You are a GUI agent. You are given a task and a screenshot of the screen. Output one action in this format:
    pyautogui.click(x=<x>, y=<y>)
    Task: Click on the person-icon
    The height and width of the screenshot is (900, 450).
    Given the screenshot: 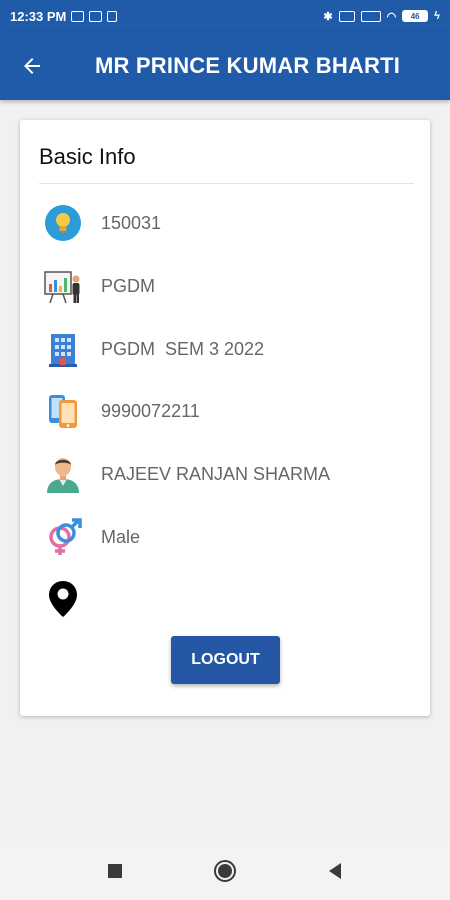 What is the action you would take?
    pyautogui.click(x=63, y=474)
    